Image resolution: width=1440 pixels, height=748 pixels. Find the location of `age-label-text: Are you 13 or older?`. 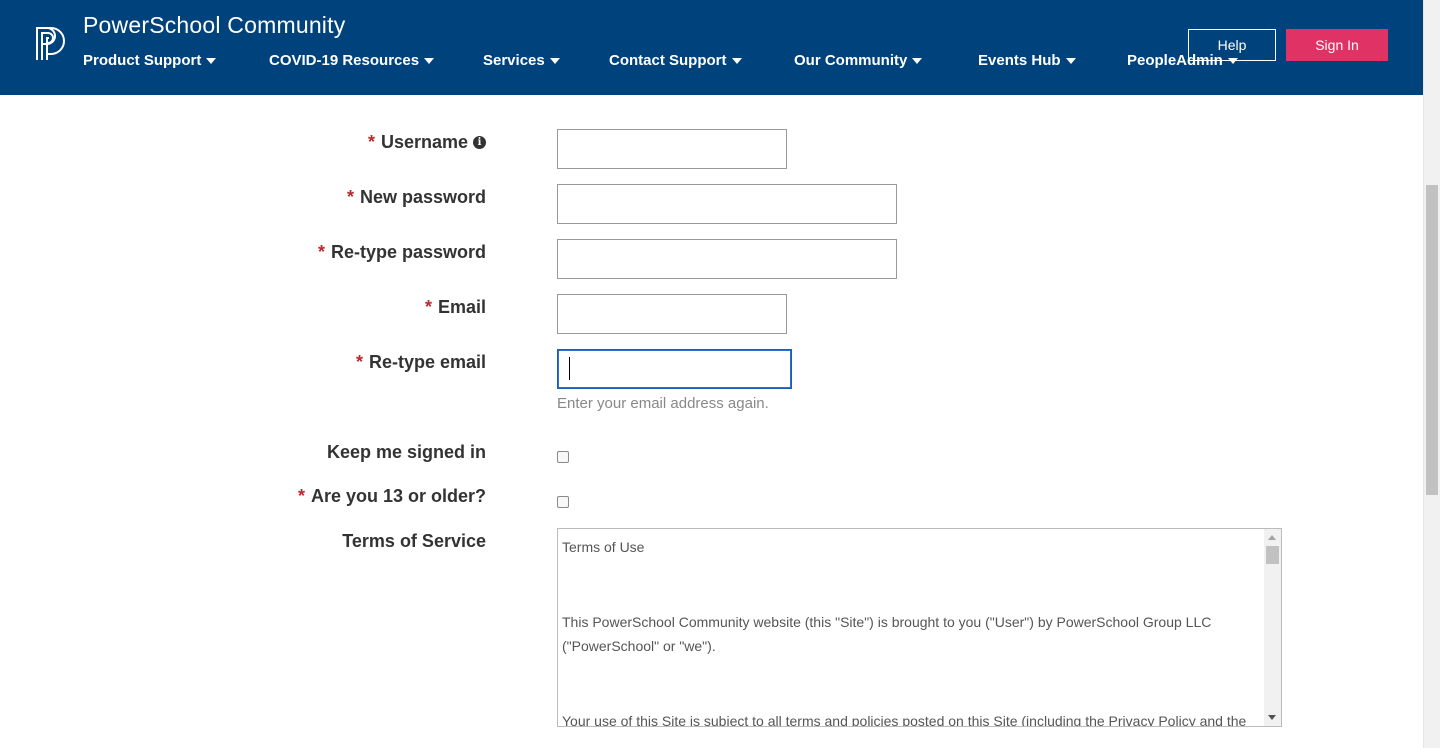

age-label-text: Are you 13 or older? is located at coordinates (398, 496).